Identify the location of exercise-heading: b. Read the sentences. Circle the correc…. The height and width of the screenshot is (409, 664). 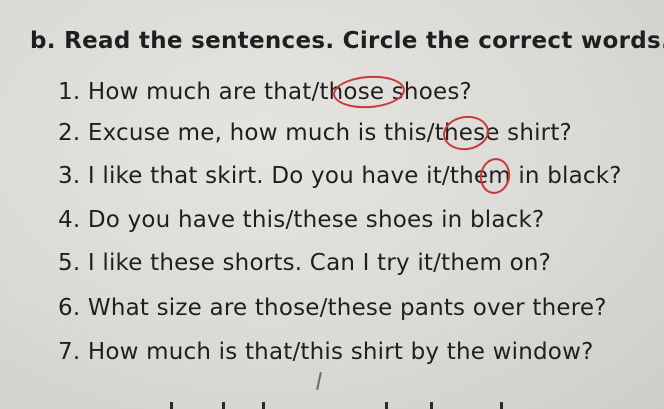
(347, 41).